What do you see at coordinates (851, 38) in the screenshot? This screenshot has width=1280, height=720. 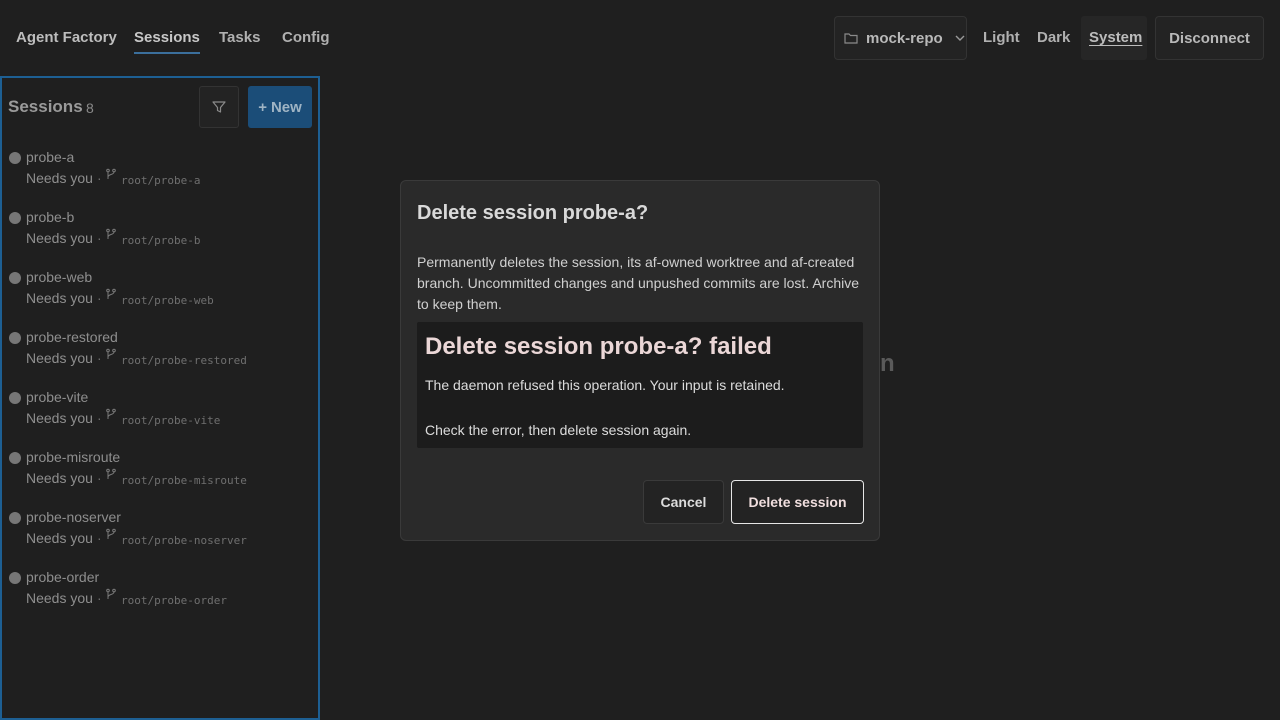 I see `folder-icon` at bounding box center [851, 38].